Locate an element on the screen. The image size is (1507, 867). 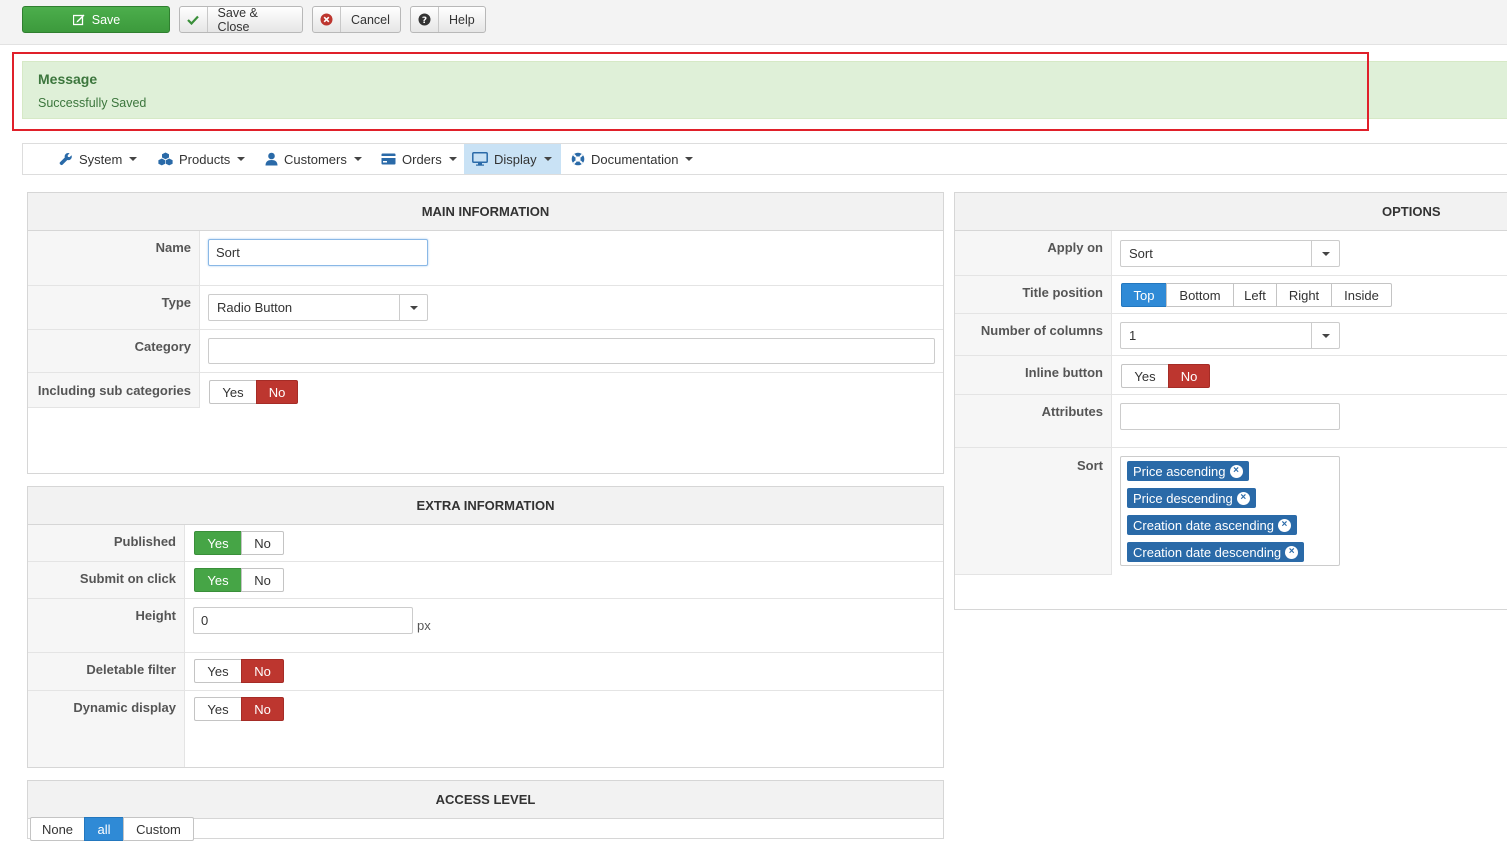
sort-tag: Creation date ascending × is located at coordinates (1212, 525).